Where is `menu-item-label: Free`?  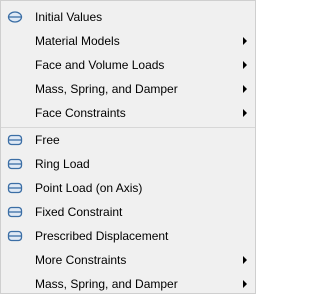 menu-item-label: Free is located at coordinates (47, 140).